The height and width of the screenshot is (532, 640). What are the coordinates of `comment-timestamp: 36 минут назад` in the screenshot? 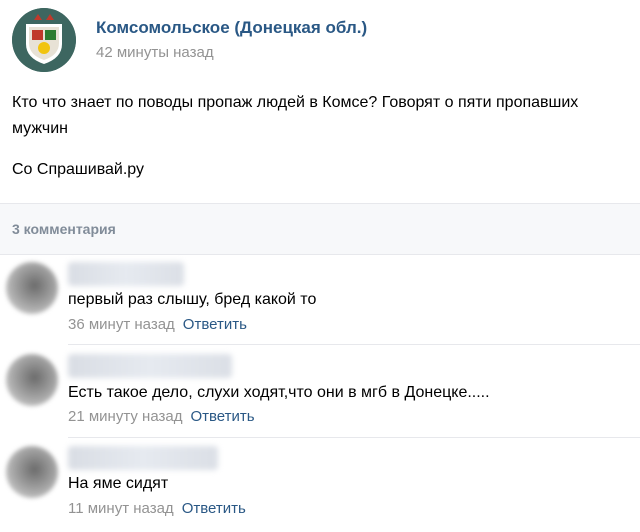 It's located at (121, 324).